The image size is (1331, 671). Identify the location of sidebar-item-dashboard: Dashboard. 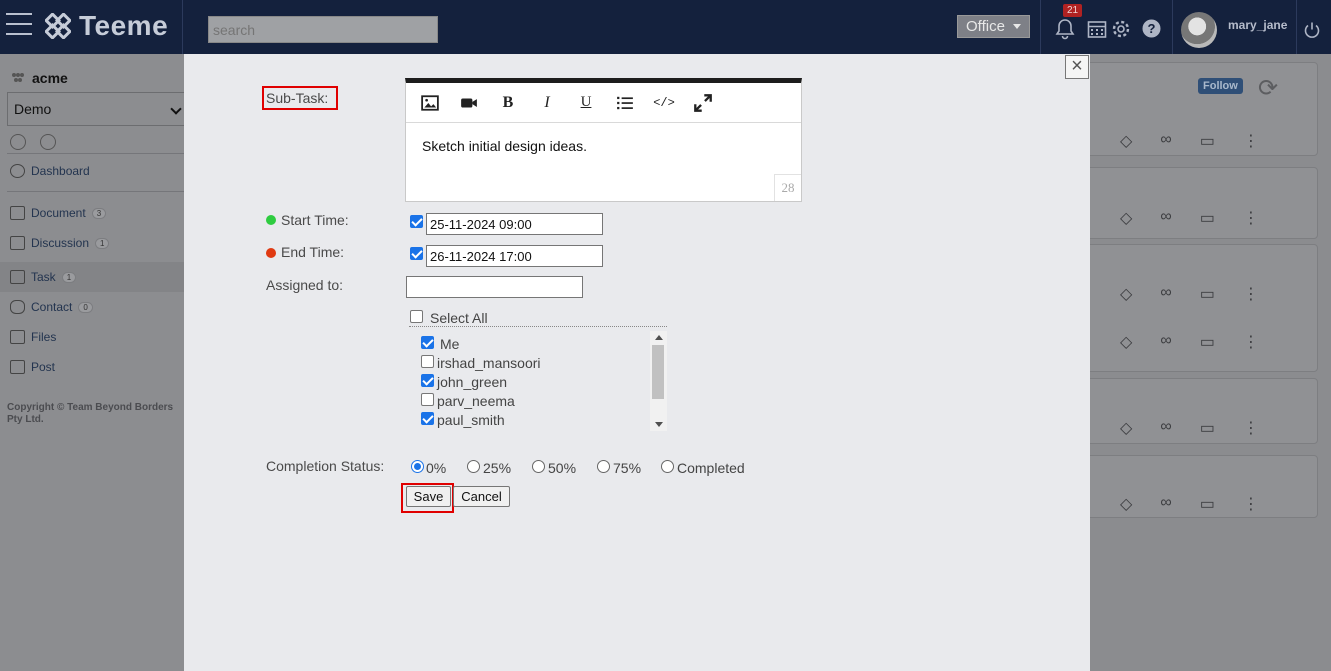
(50, 171).